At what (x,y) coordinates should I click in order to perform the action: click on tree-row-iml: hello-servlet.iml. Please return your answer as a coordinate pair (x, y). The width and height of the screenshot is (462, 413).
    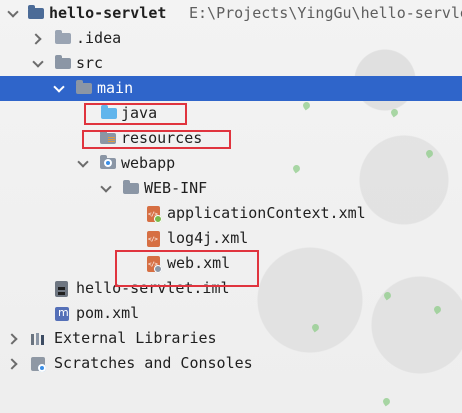
    Looking at the image, I should click on (231, 288).